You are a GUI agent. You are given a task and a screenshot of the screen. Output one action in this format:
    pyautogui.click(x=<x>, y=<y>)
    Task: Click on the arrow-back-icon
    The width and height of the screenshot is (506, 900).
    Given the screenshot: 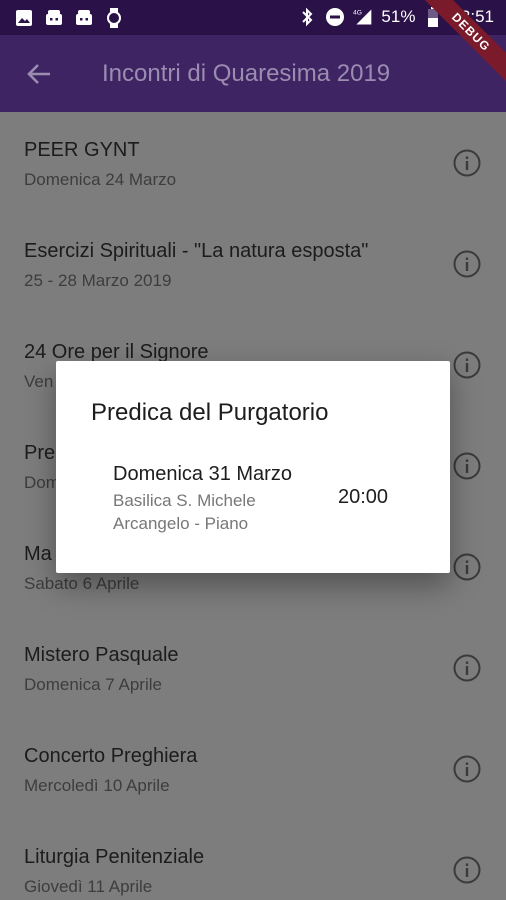 What is the action you would take?
    pyautogui.click(x=39, y=74)
    